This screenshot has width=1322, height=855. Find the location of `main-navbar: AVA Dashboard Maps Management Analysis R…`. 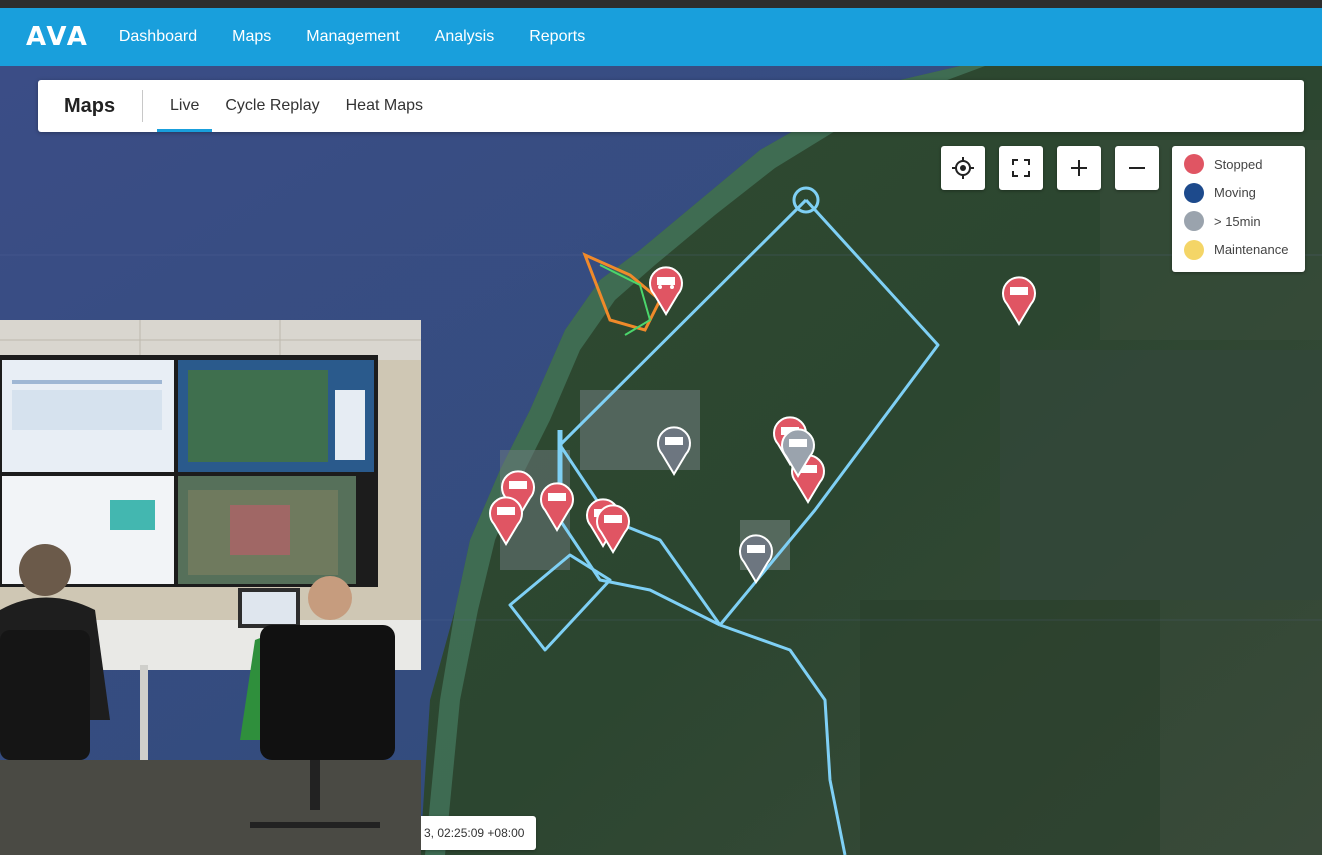

main-navbar: AVA Dashboard Maps Management Analysis R… is located at coordinates (661, 37).